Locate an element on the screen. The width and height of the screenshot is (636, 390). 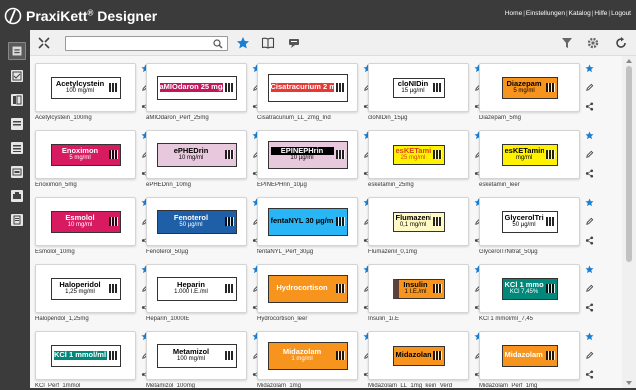
label-card: esKETamin mg/ml esketamin_leer is located at coordinates (539, 160).